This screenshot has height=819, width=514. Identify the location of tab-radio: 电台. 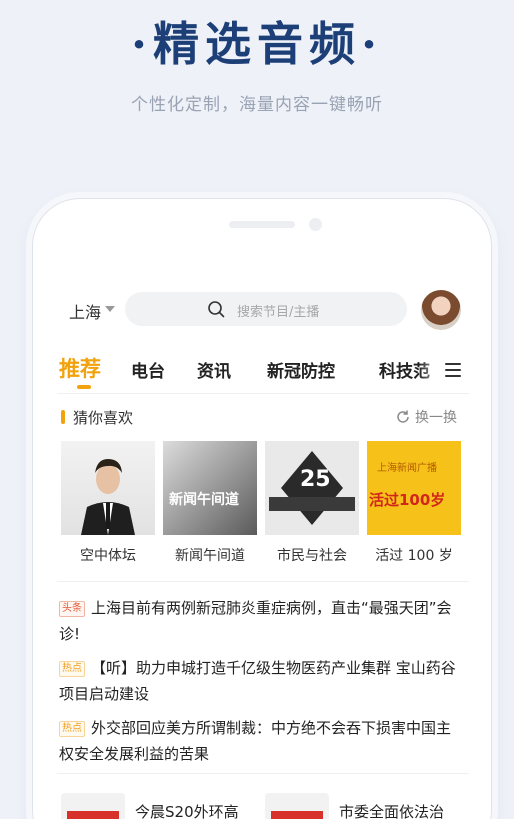
(148, 369).